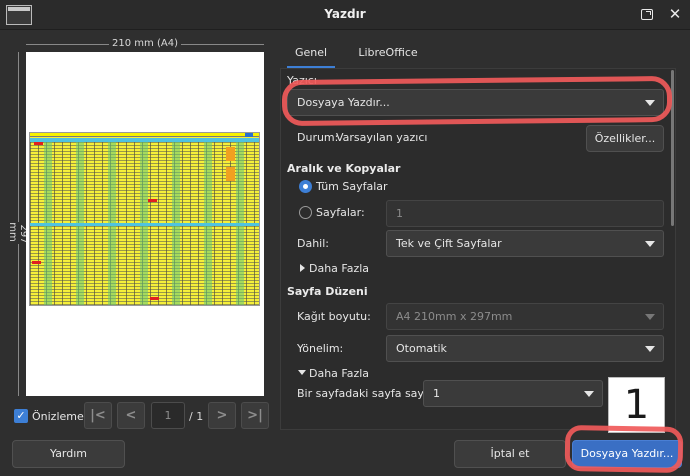  I want to click on first-page-button: |<, so click(98, 415).